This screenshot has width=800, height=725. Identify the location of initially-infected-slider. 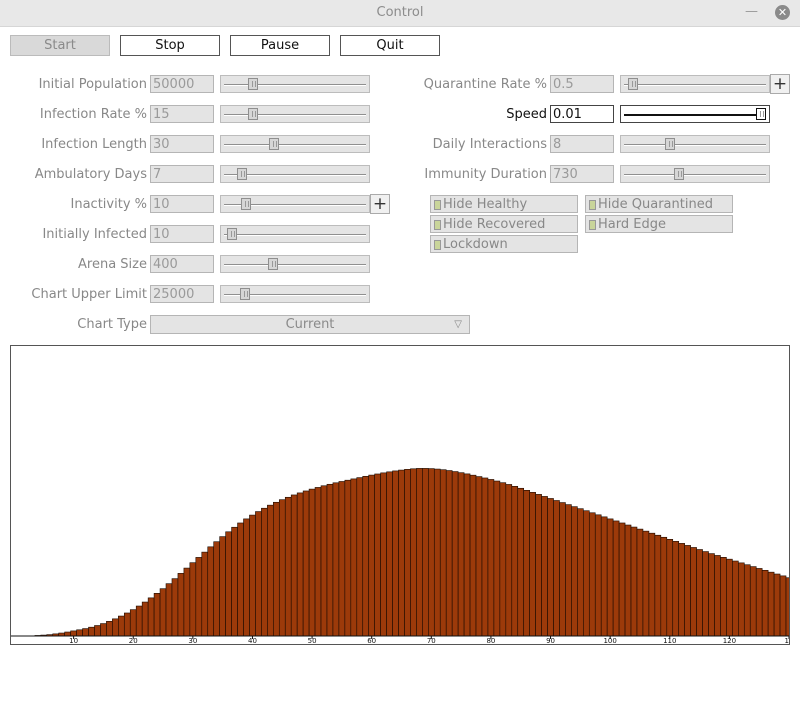
(295, 234).